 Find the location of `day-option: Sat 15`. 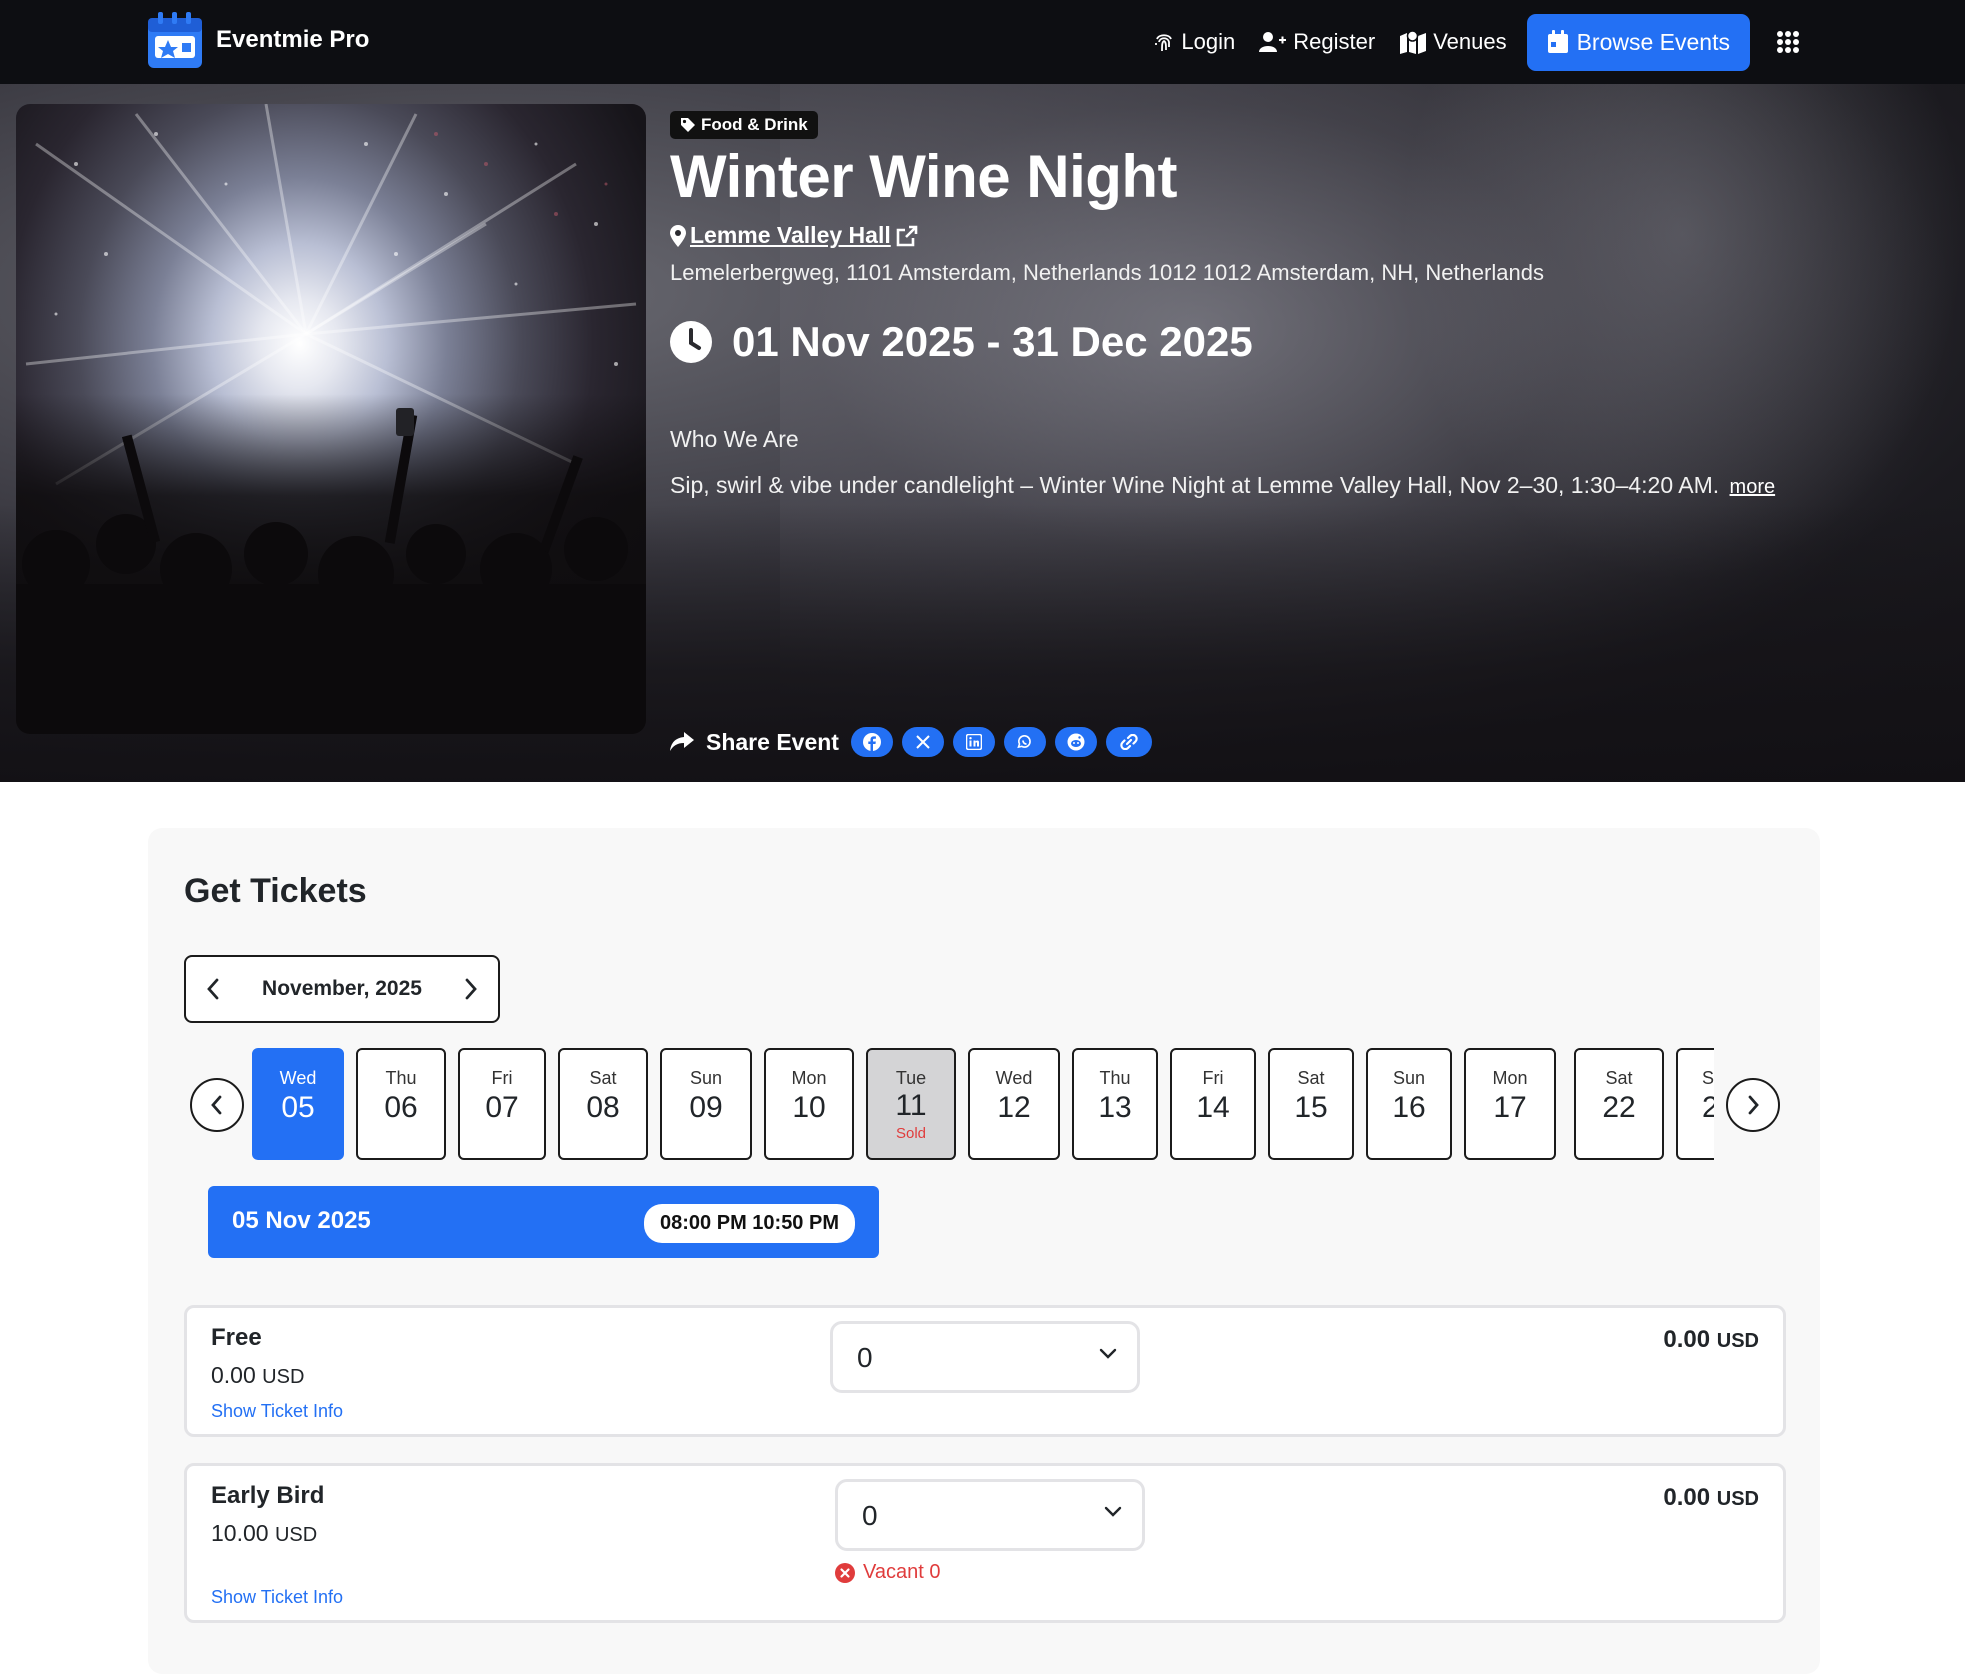

day-option: Sat 15 is located at coordinates (1311, 1104).